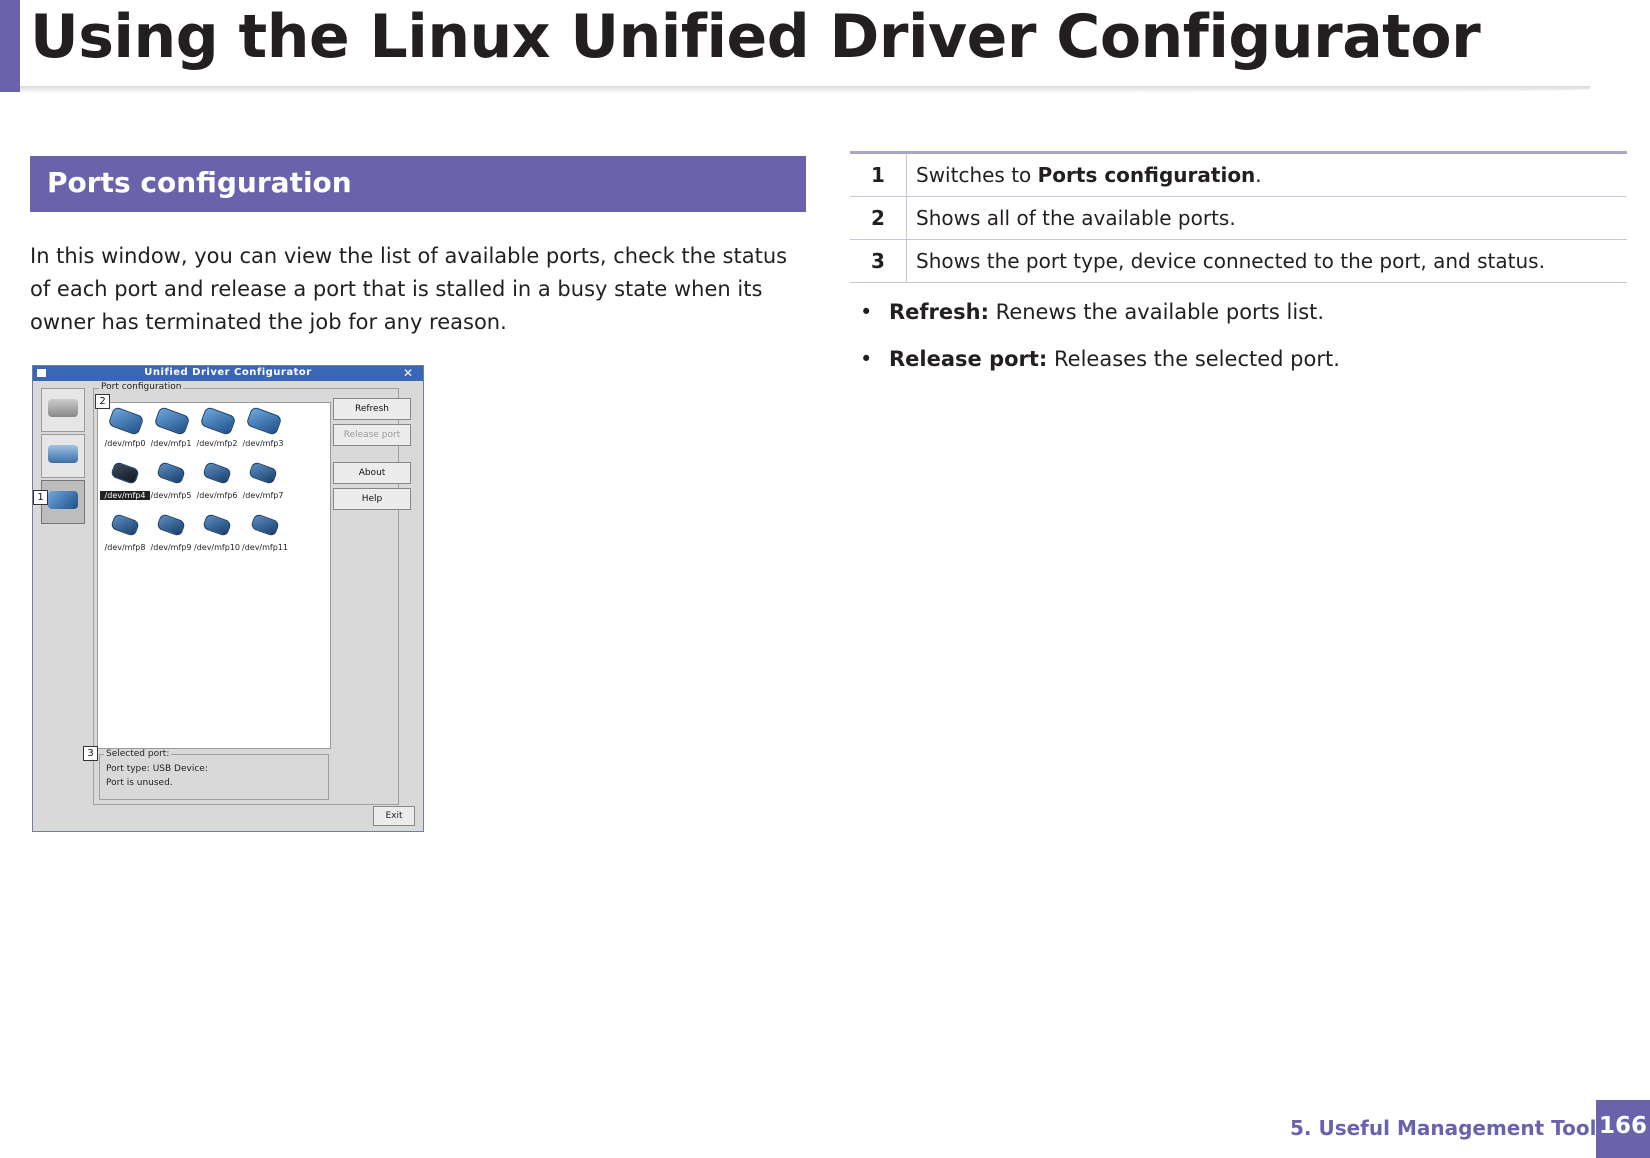 This screenshot has width=1650, height=1158. Describe the element at coordinates (805, 90) in the screenshot. I see `header-rule` at that location.